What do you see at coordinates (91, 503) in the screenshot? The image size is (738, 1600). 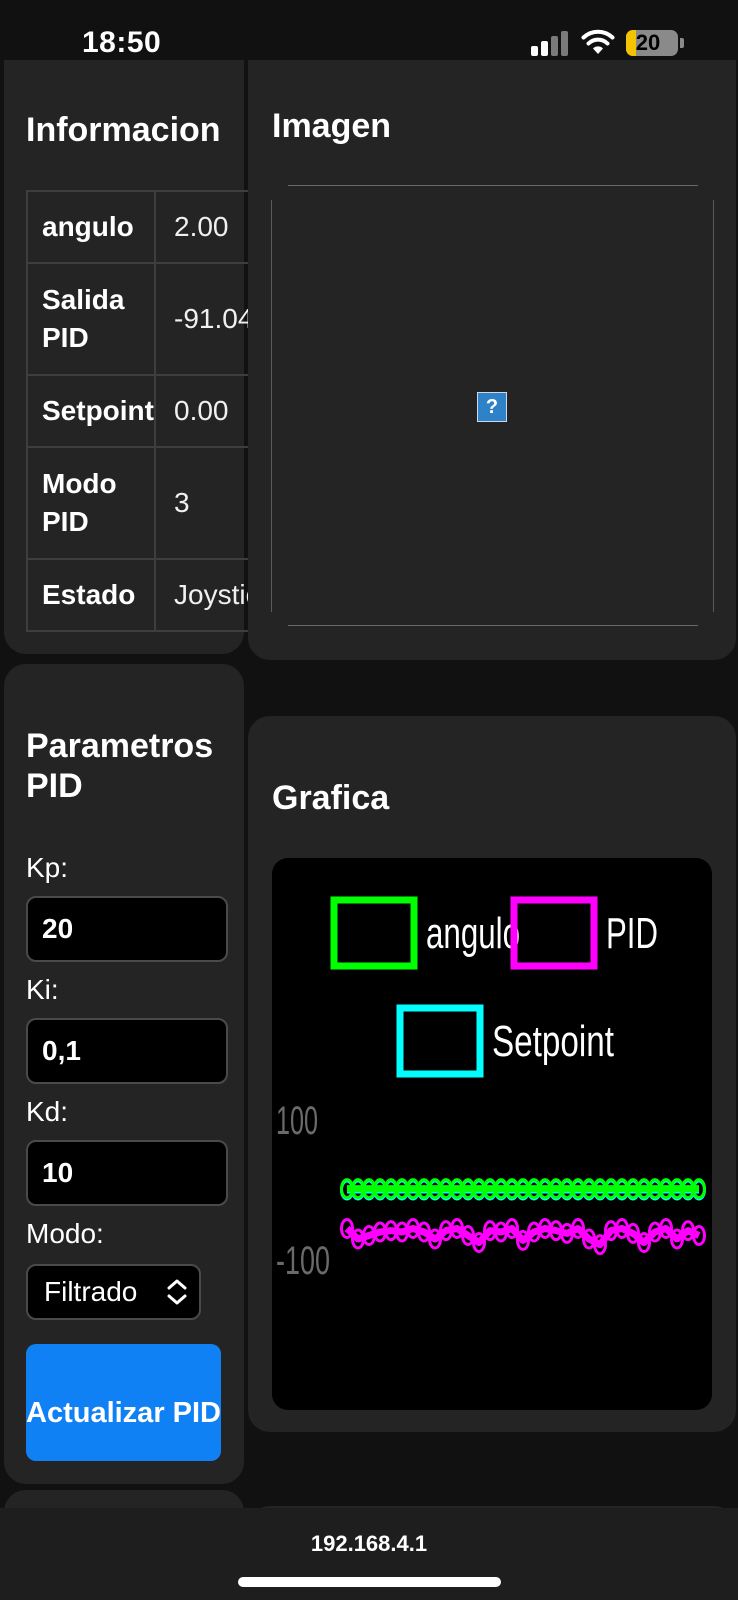 I see `row-key: Modo PID` at bounding box center [91, 503].